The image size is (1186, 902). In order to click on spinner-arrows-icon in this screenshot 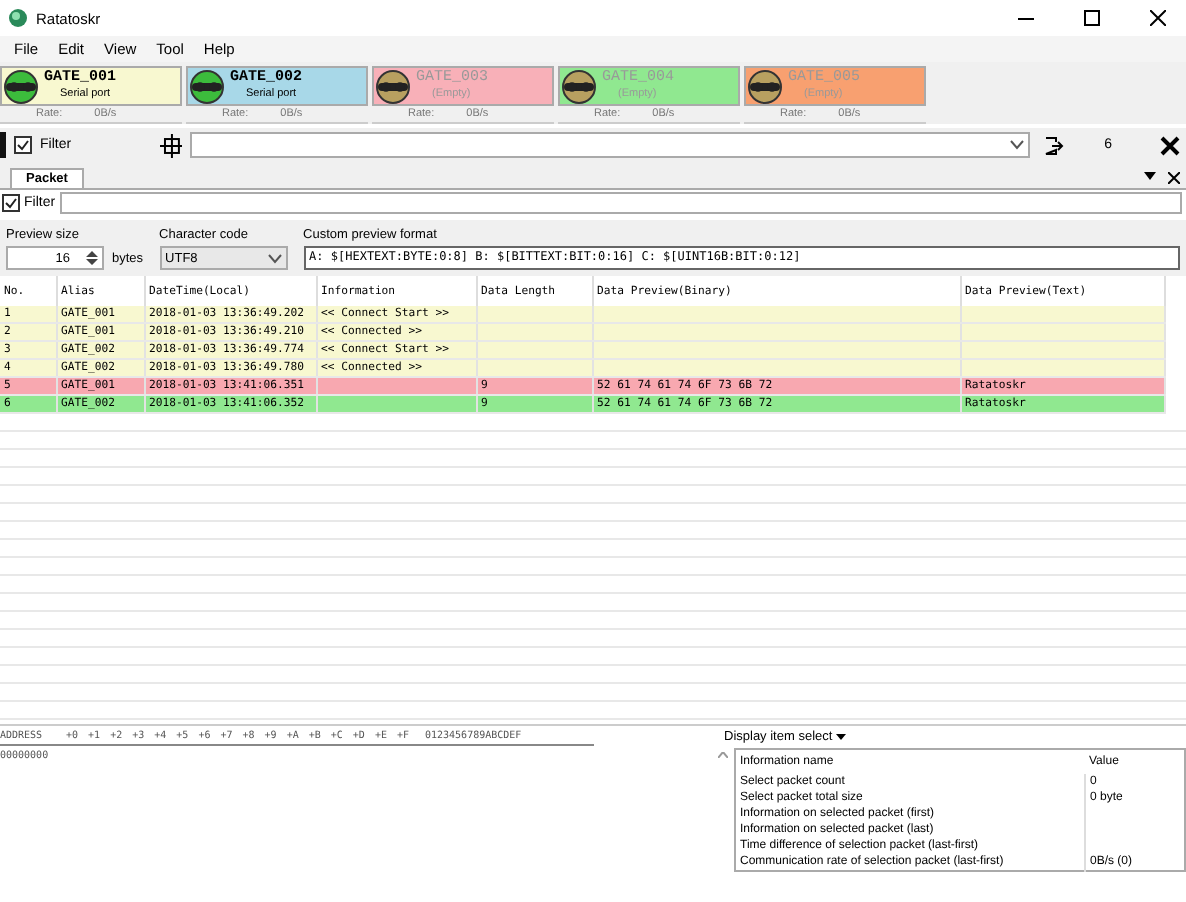, I will do `click(92, 258)`.